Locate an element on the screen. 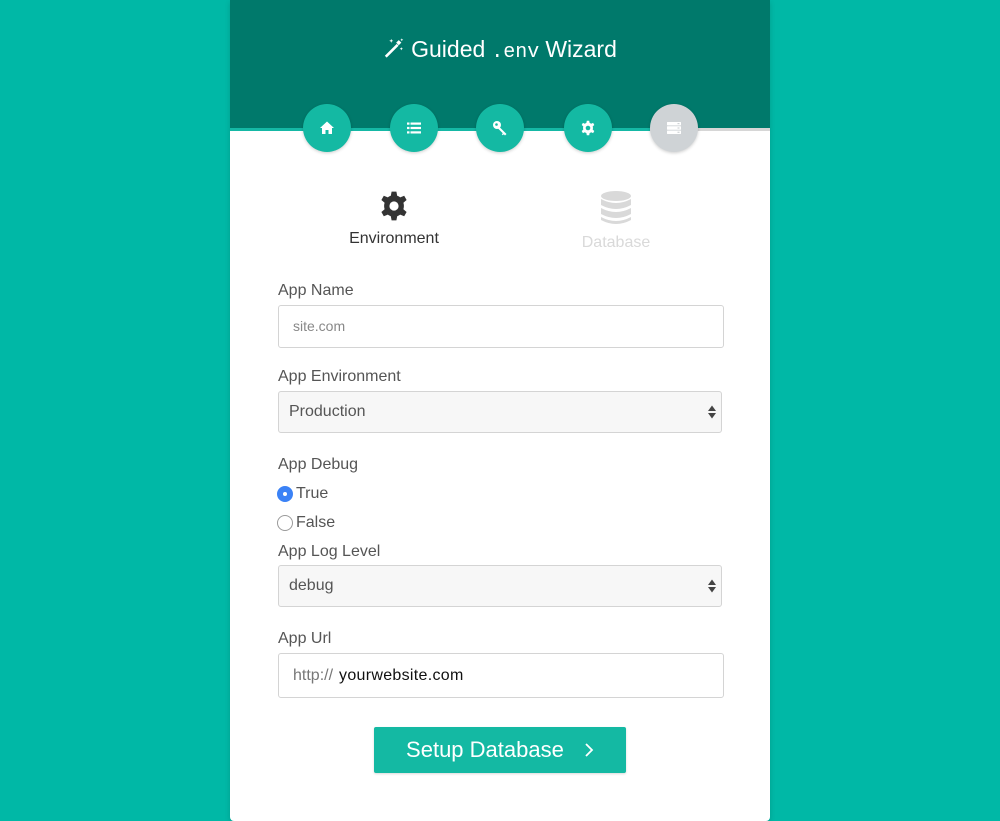 The height and width of the screenshot is (821, 1000). app-url-value: yourwebsite.com is located at coordinates (401, 675).